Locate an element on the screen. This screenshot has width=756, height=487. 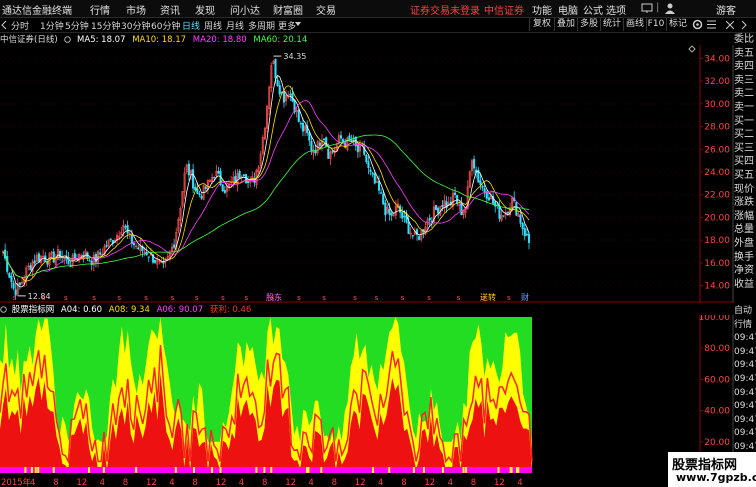
x-tick-label-16: 4 is located at coordinates (380, 482).